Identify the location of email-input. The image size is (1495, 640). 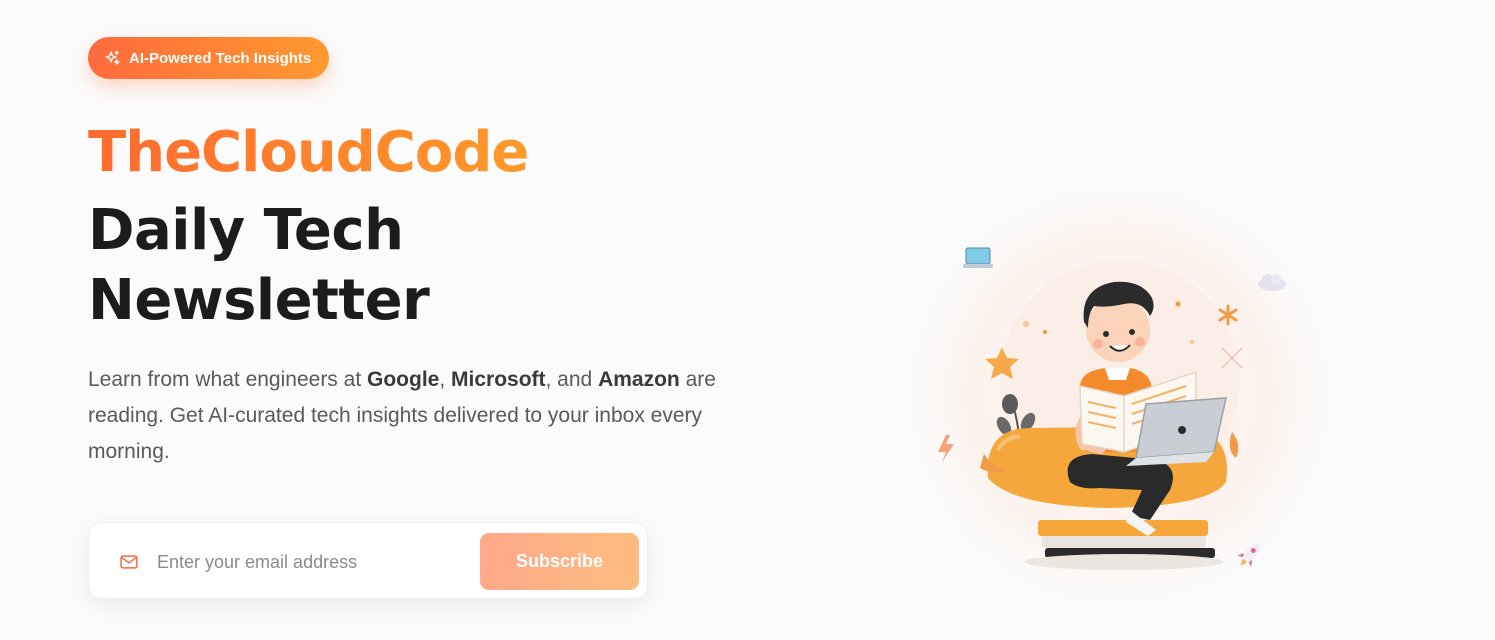
(307, 562).